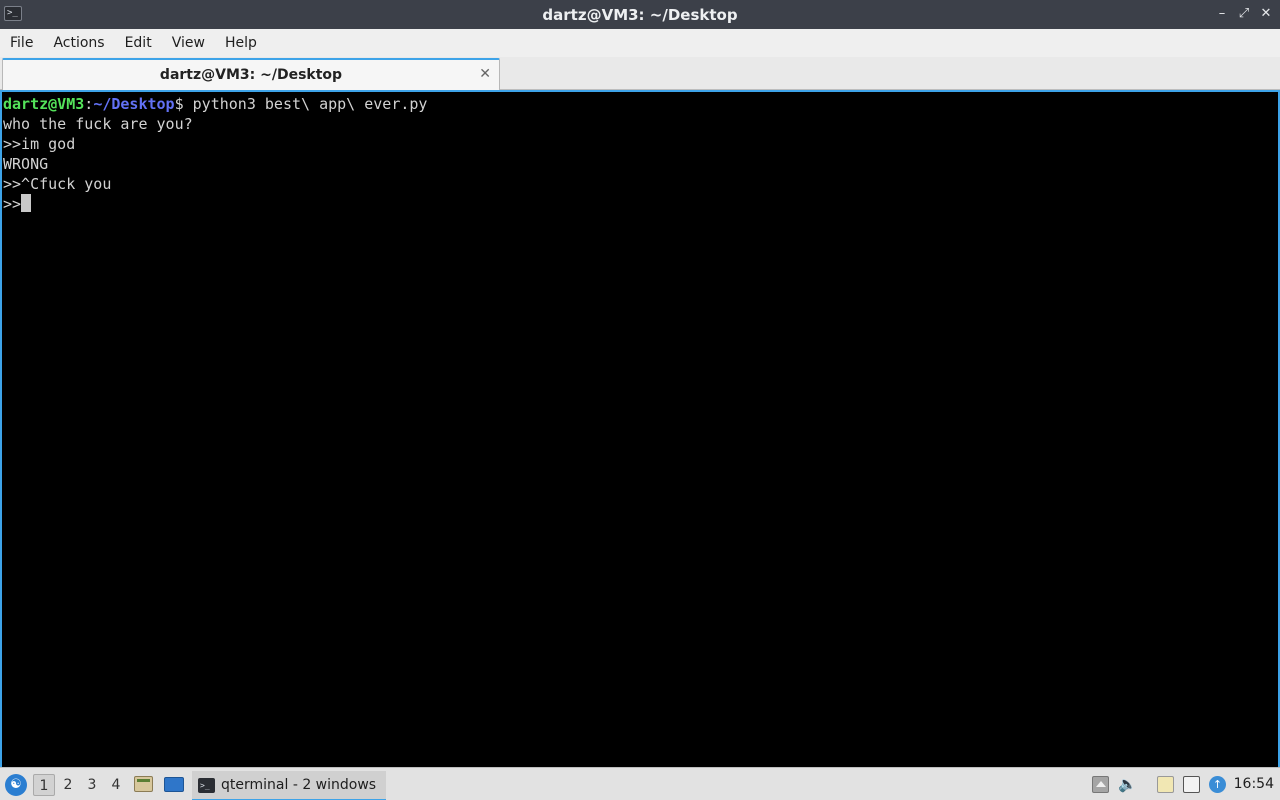 The width and height of the screenshot is (1280, 800). I want to click on menu-view: View, so click(188, 43).